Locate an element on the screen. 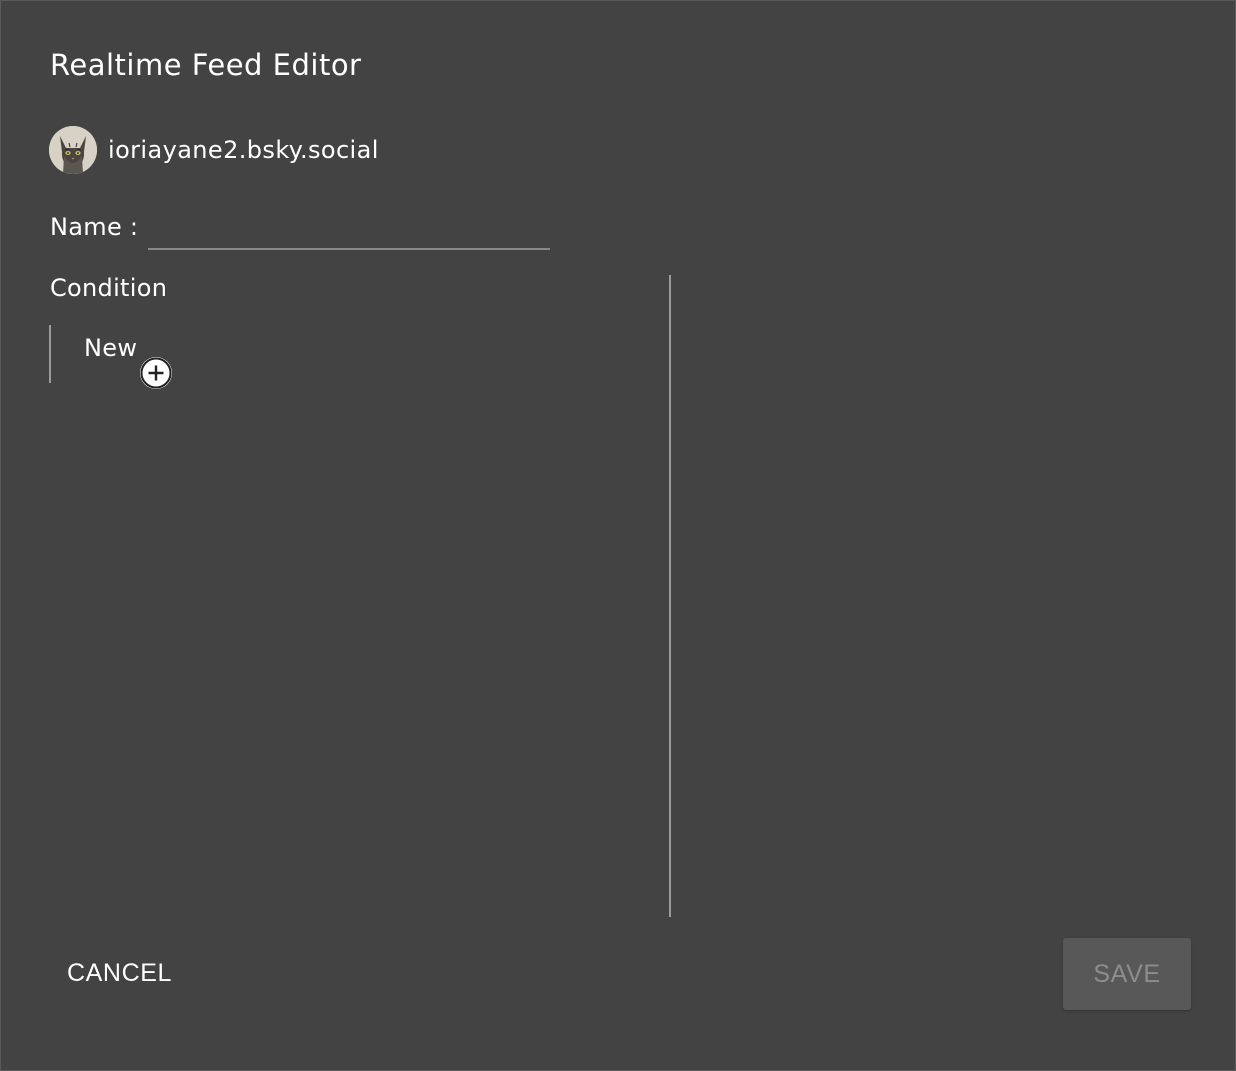  cat-avatar is located at coordinates (73, 150).